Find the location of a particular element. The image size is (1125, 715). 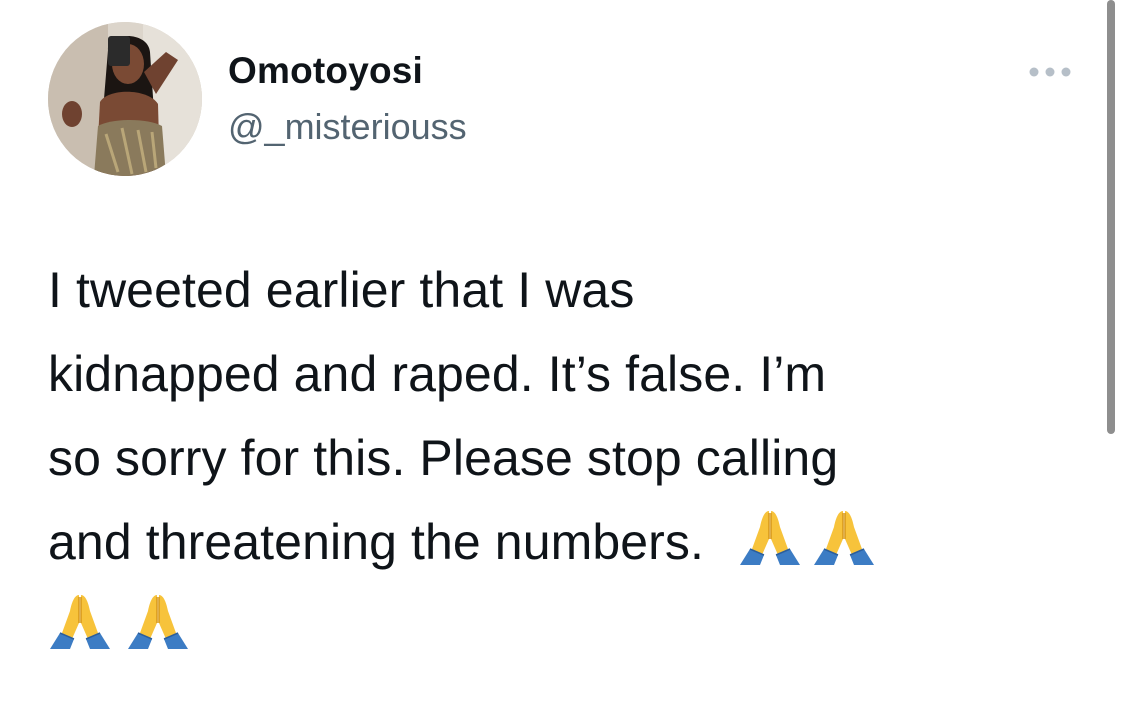

author-handle: @_misteriouss is located at coordinates (347, 127).